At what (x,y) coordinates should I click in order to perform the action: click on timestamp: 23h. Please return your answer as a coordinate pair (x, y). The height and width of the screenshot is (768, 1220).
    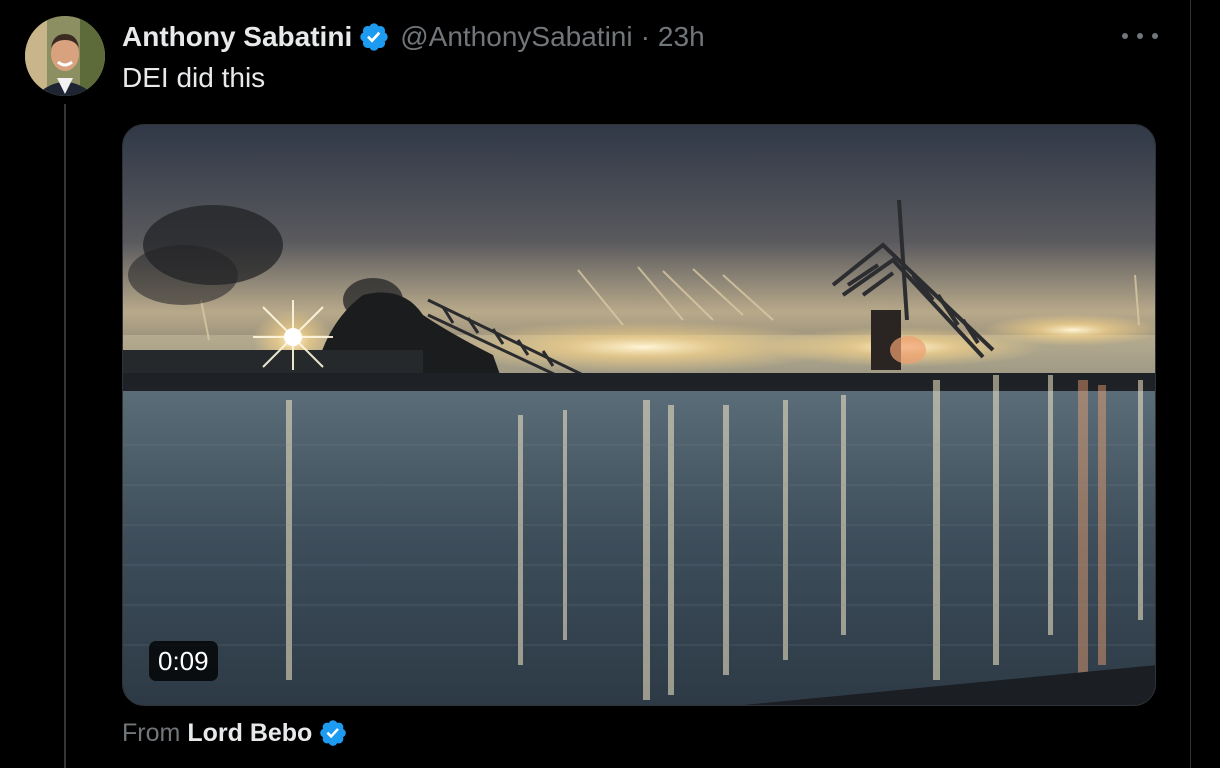
    Looking at the image, I should click on (681, 37).